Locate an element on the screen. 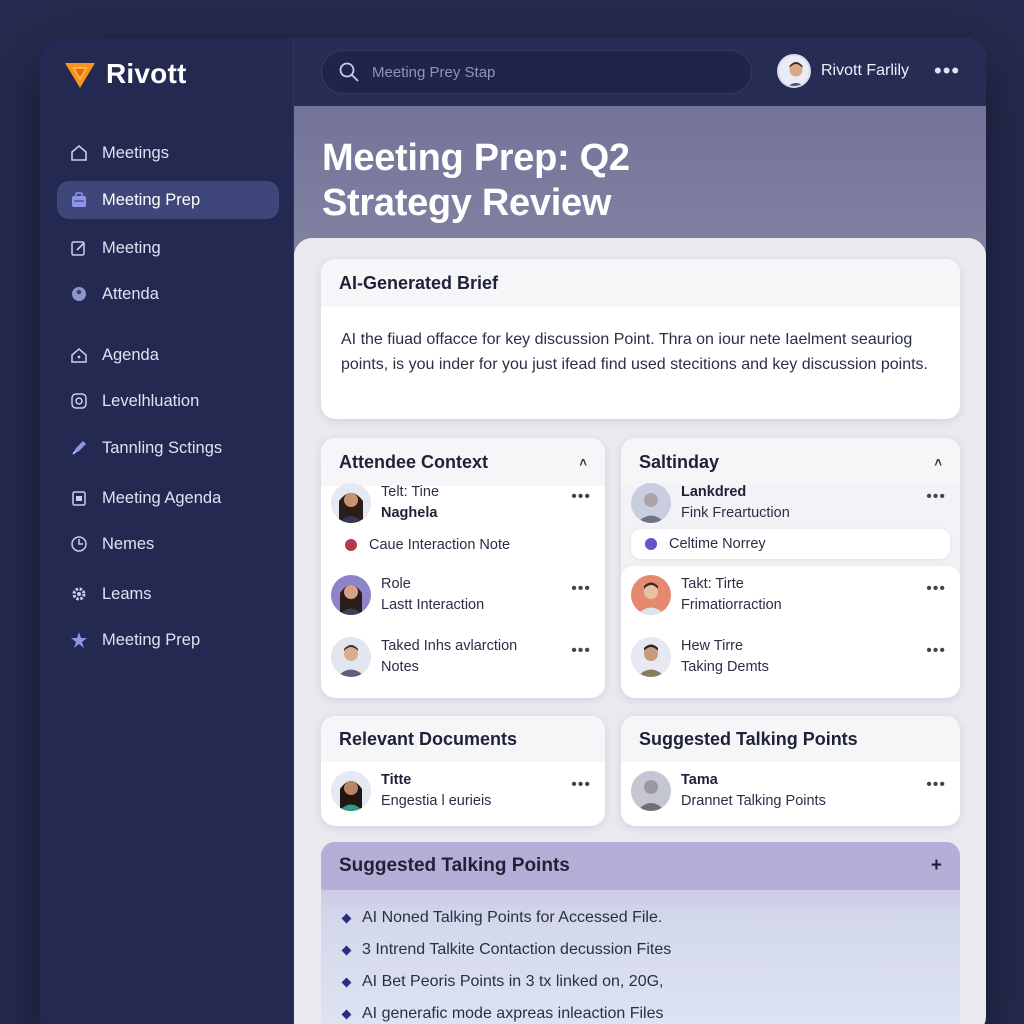  card-header: Relevant Documents is located at coordinates (463, 739).